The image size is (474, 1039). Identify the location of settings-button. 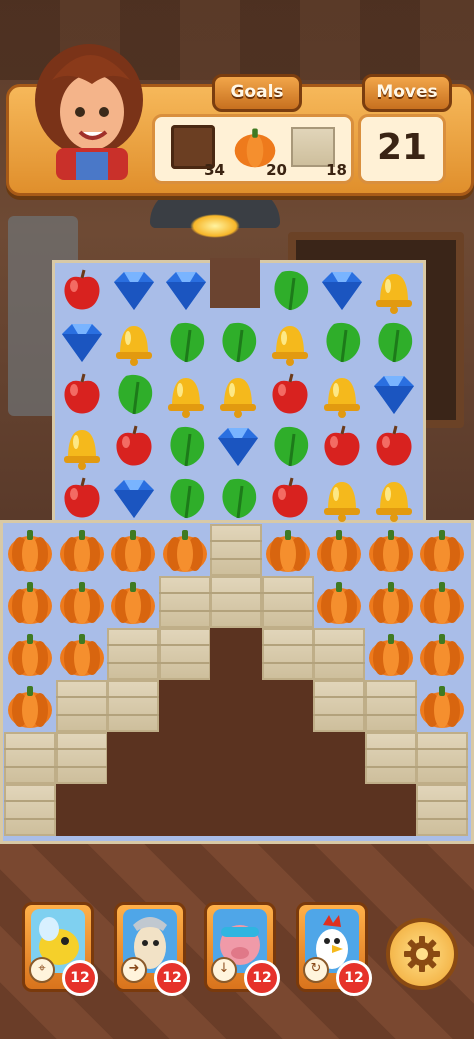
(422, 954).